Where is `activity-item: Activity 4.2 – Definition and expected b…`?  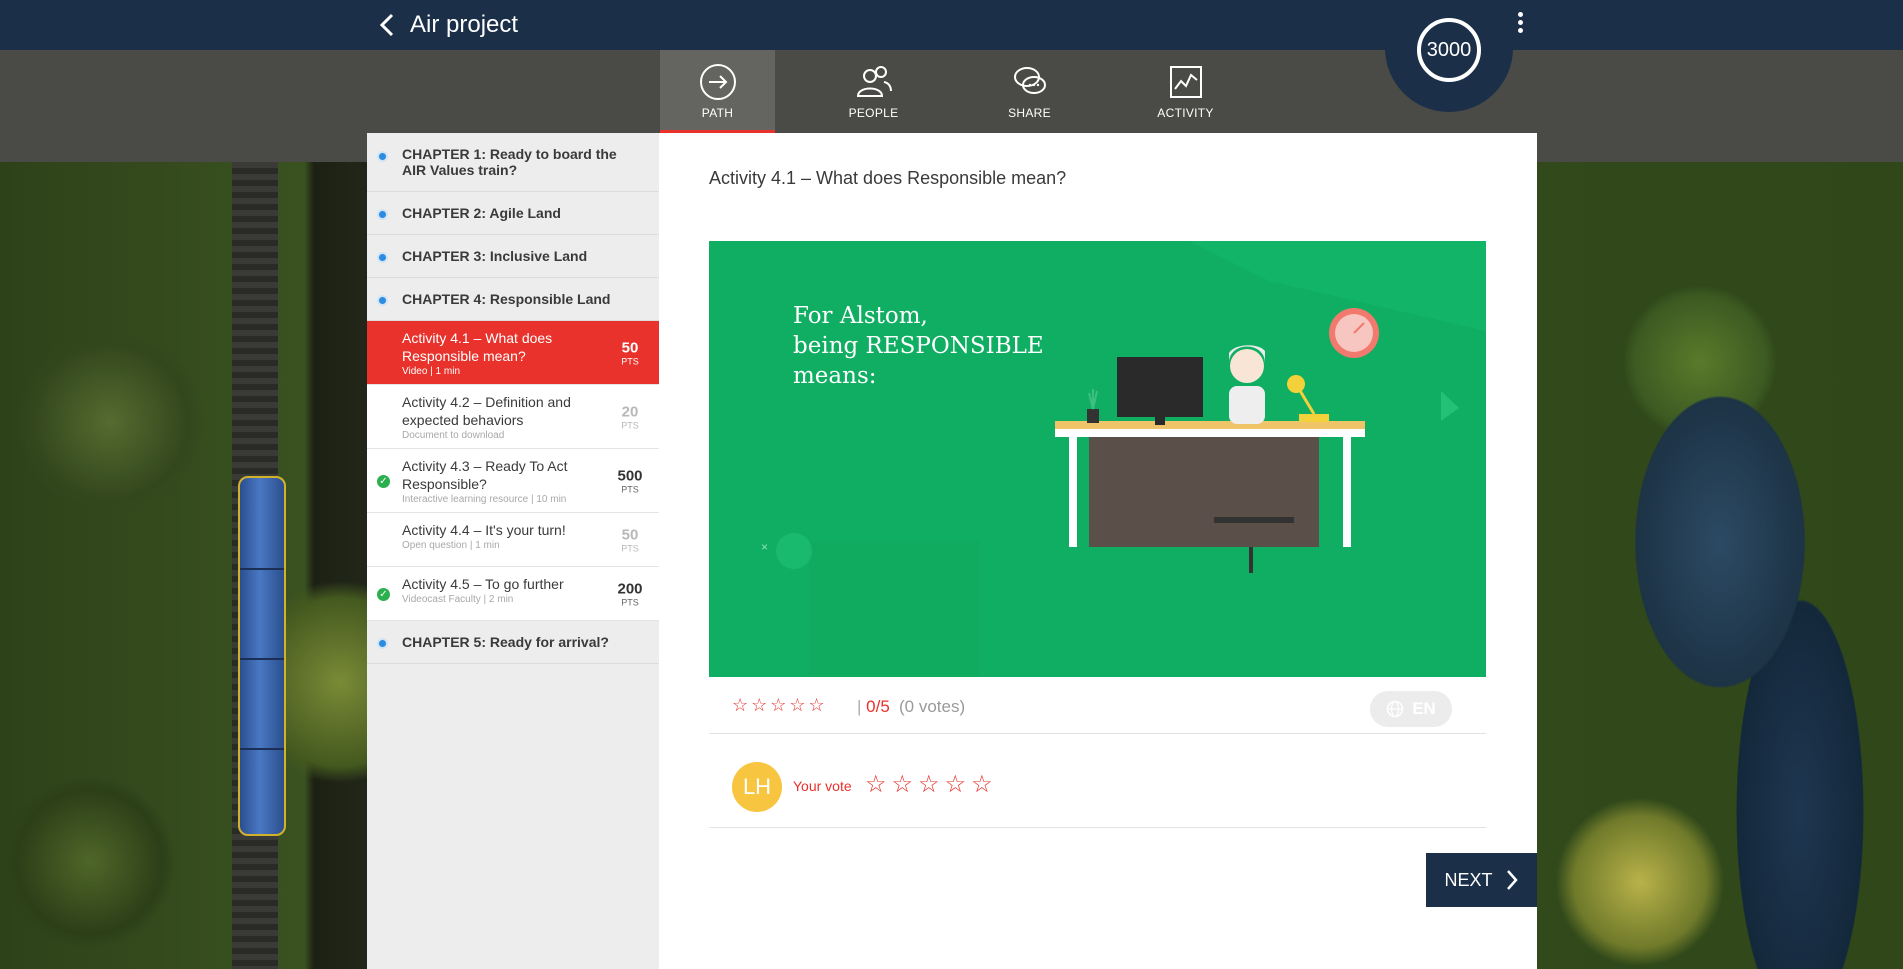 activity-item: Activity 4.2 – Definition and expected b… is located at coordinates (513, 417).